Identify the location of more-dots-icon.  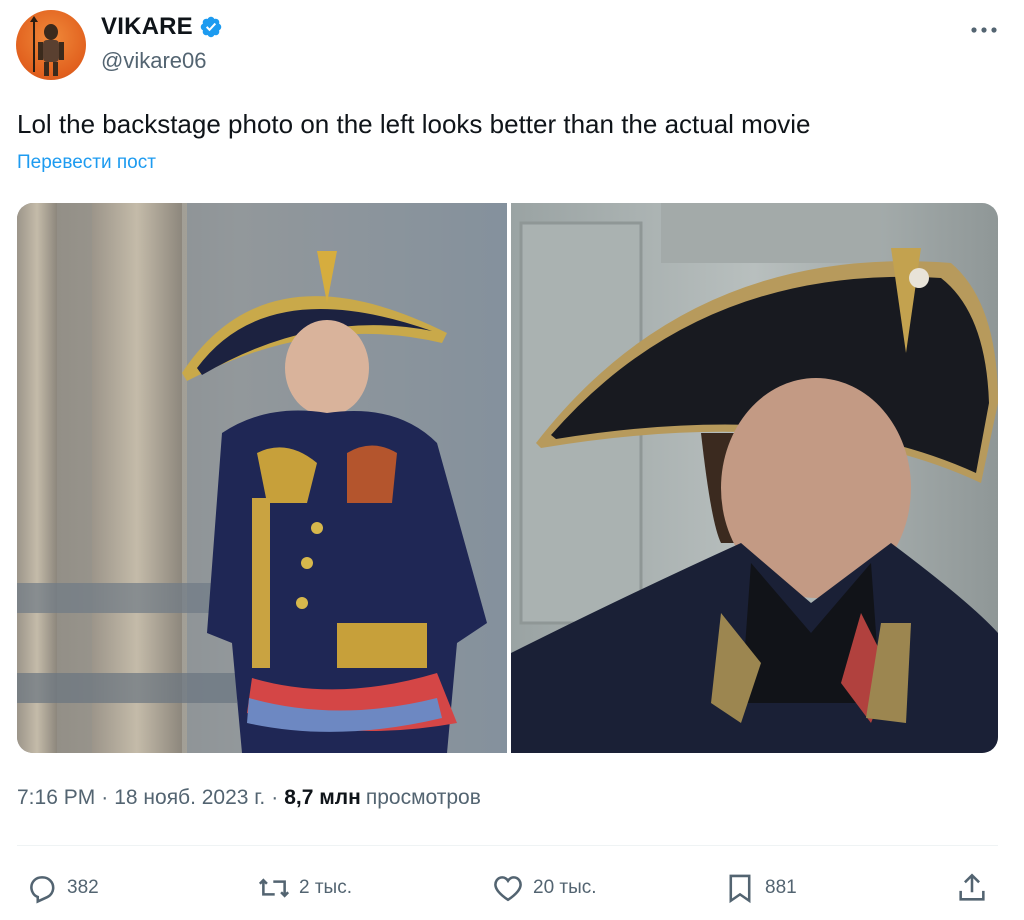
(984, 30).